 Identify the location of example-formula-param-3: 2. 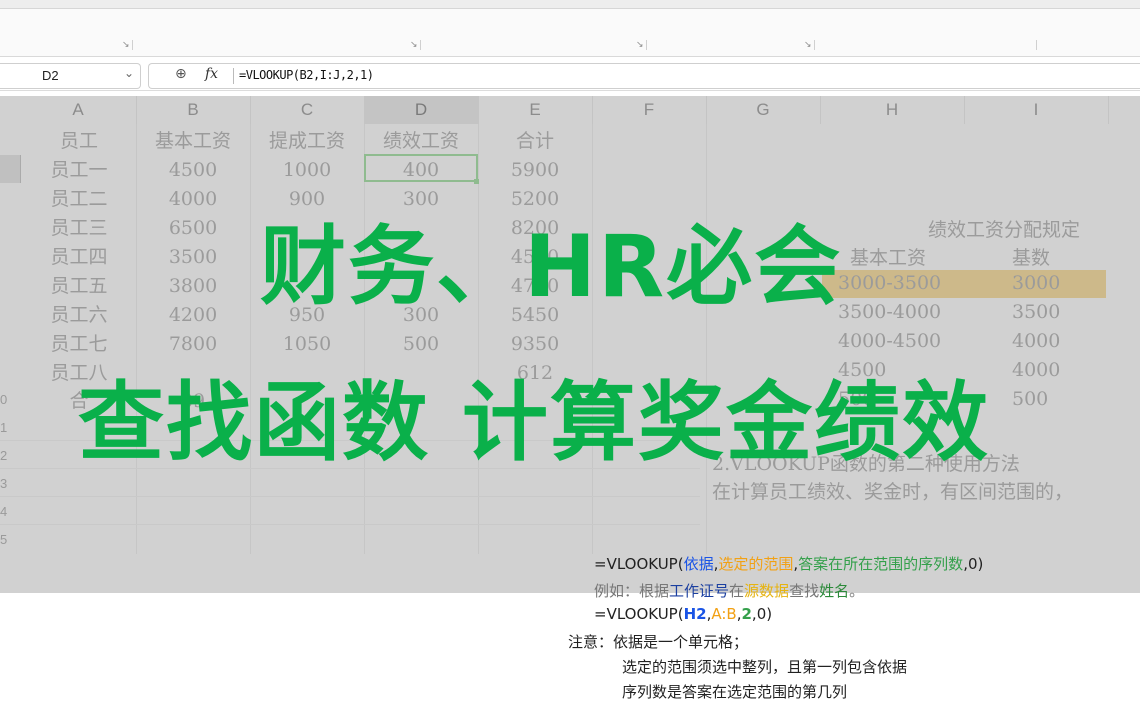
(746, 614).